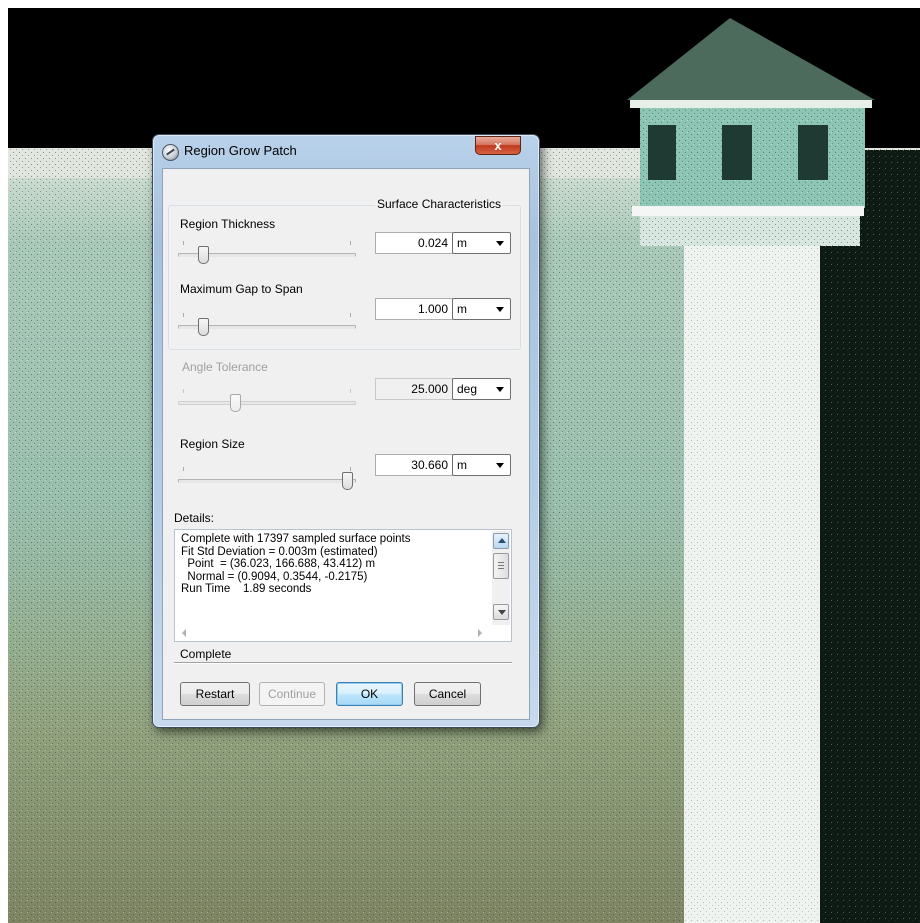 This screenshot has width=920, height=923. Describe the element at coordinates (206, 654) in the screenshot. I see `status-text: Complete` at that location.